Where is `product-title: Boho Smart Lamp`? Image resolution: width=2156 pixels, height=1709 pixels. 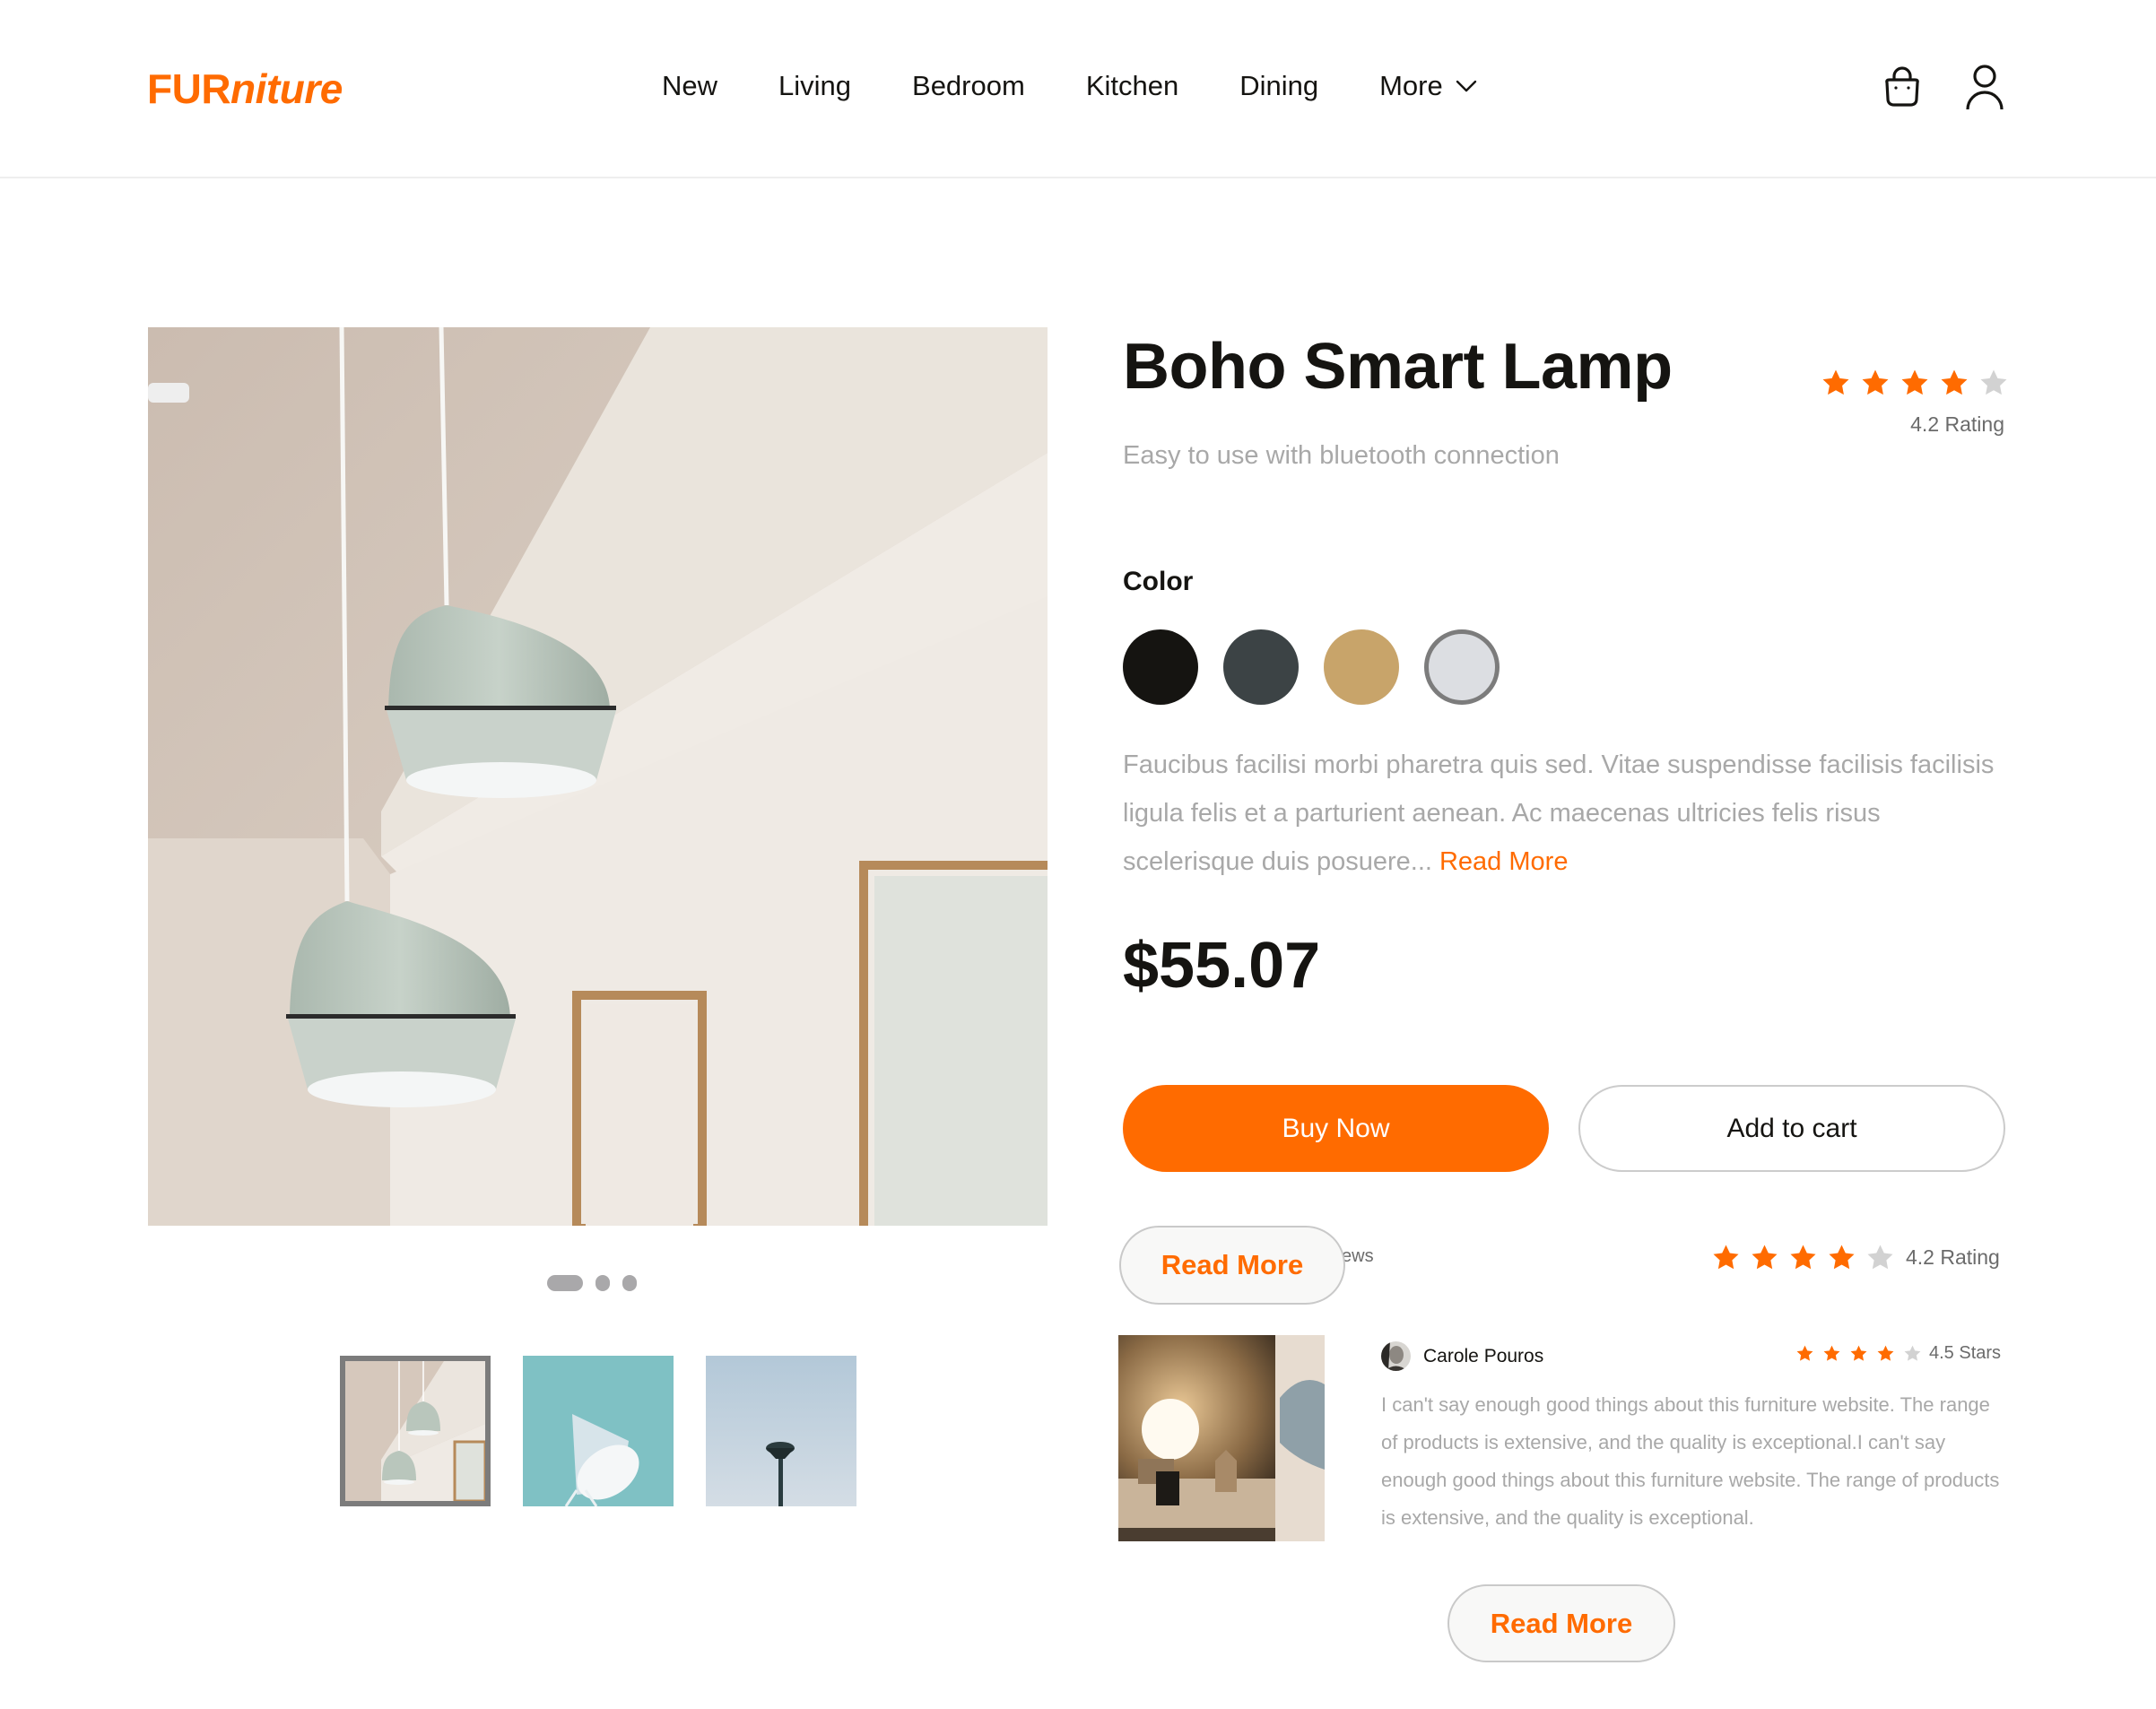 product-title: Boho Smart Lamp is located at coordinates (1398, 367).